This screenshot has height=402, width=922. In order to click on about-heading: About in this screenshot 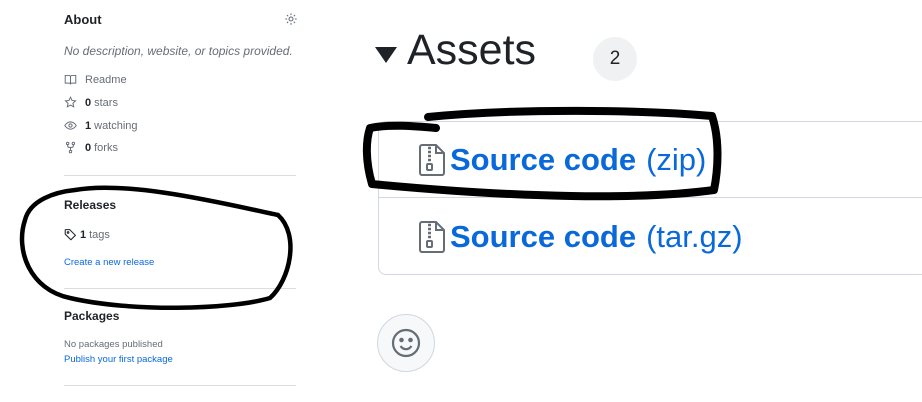, I will do `click(83, 19)`.